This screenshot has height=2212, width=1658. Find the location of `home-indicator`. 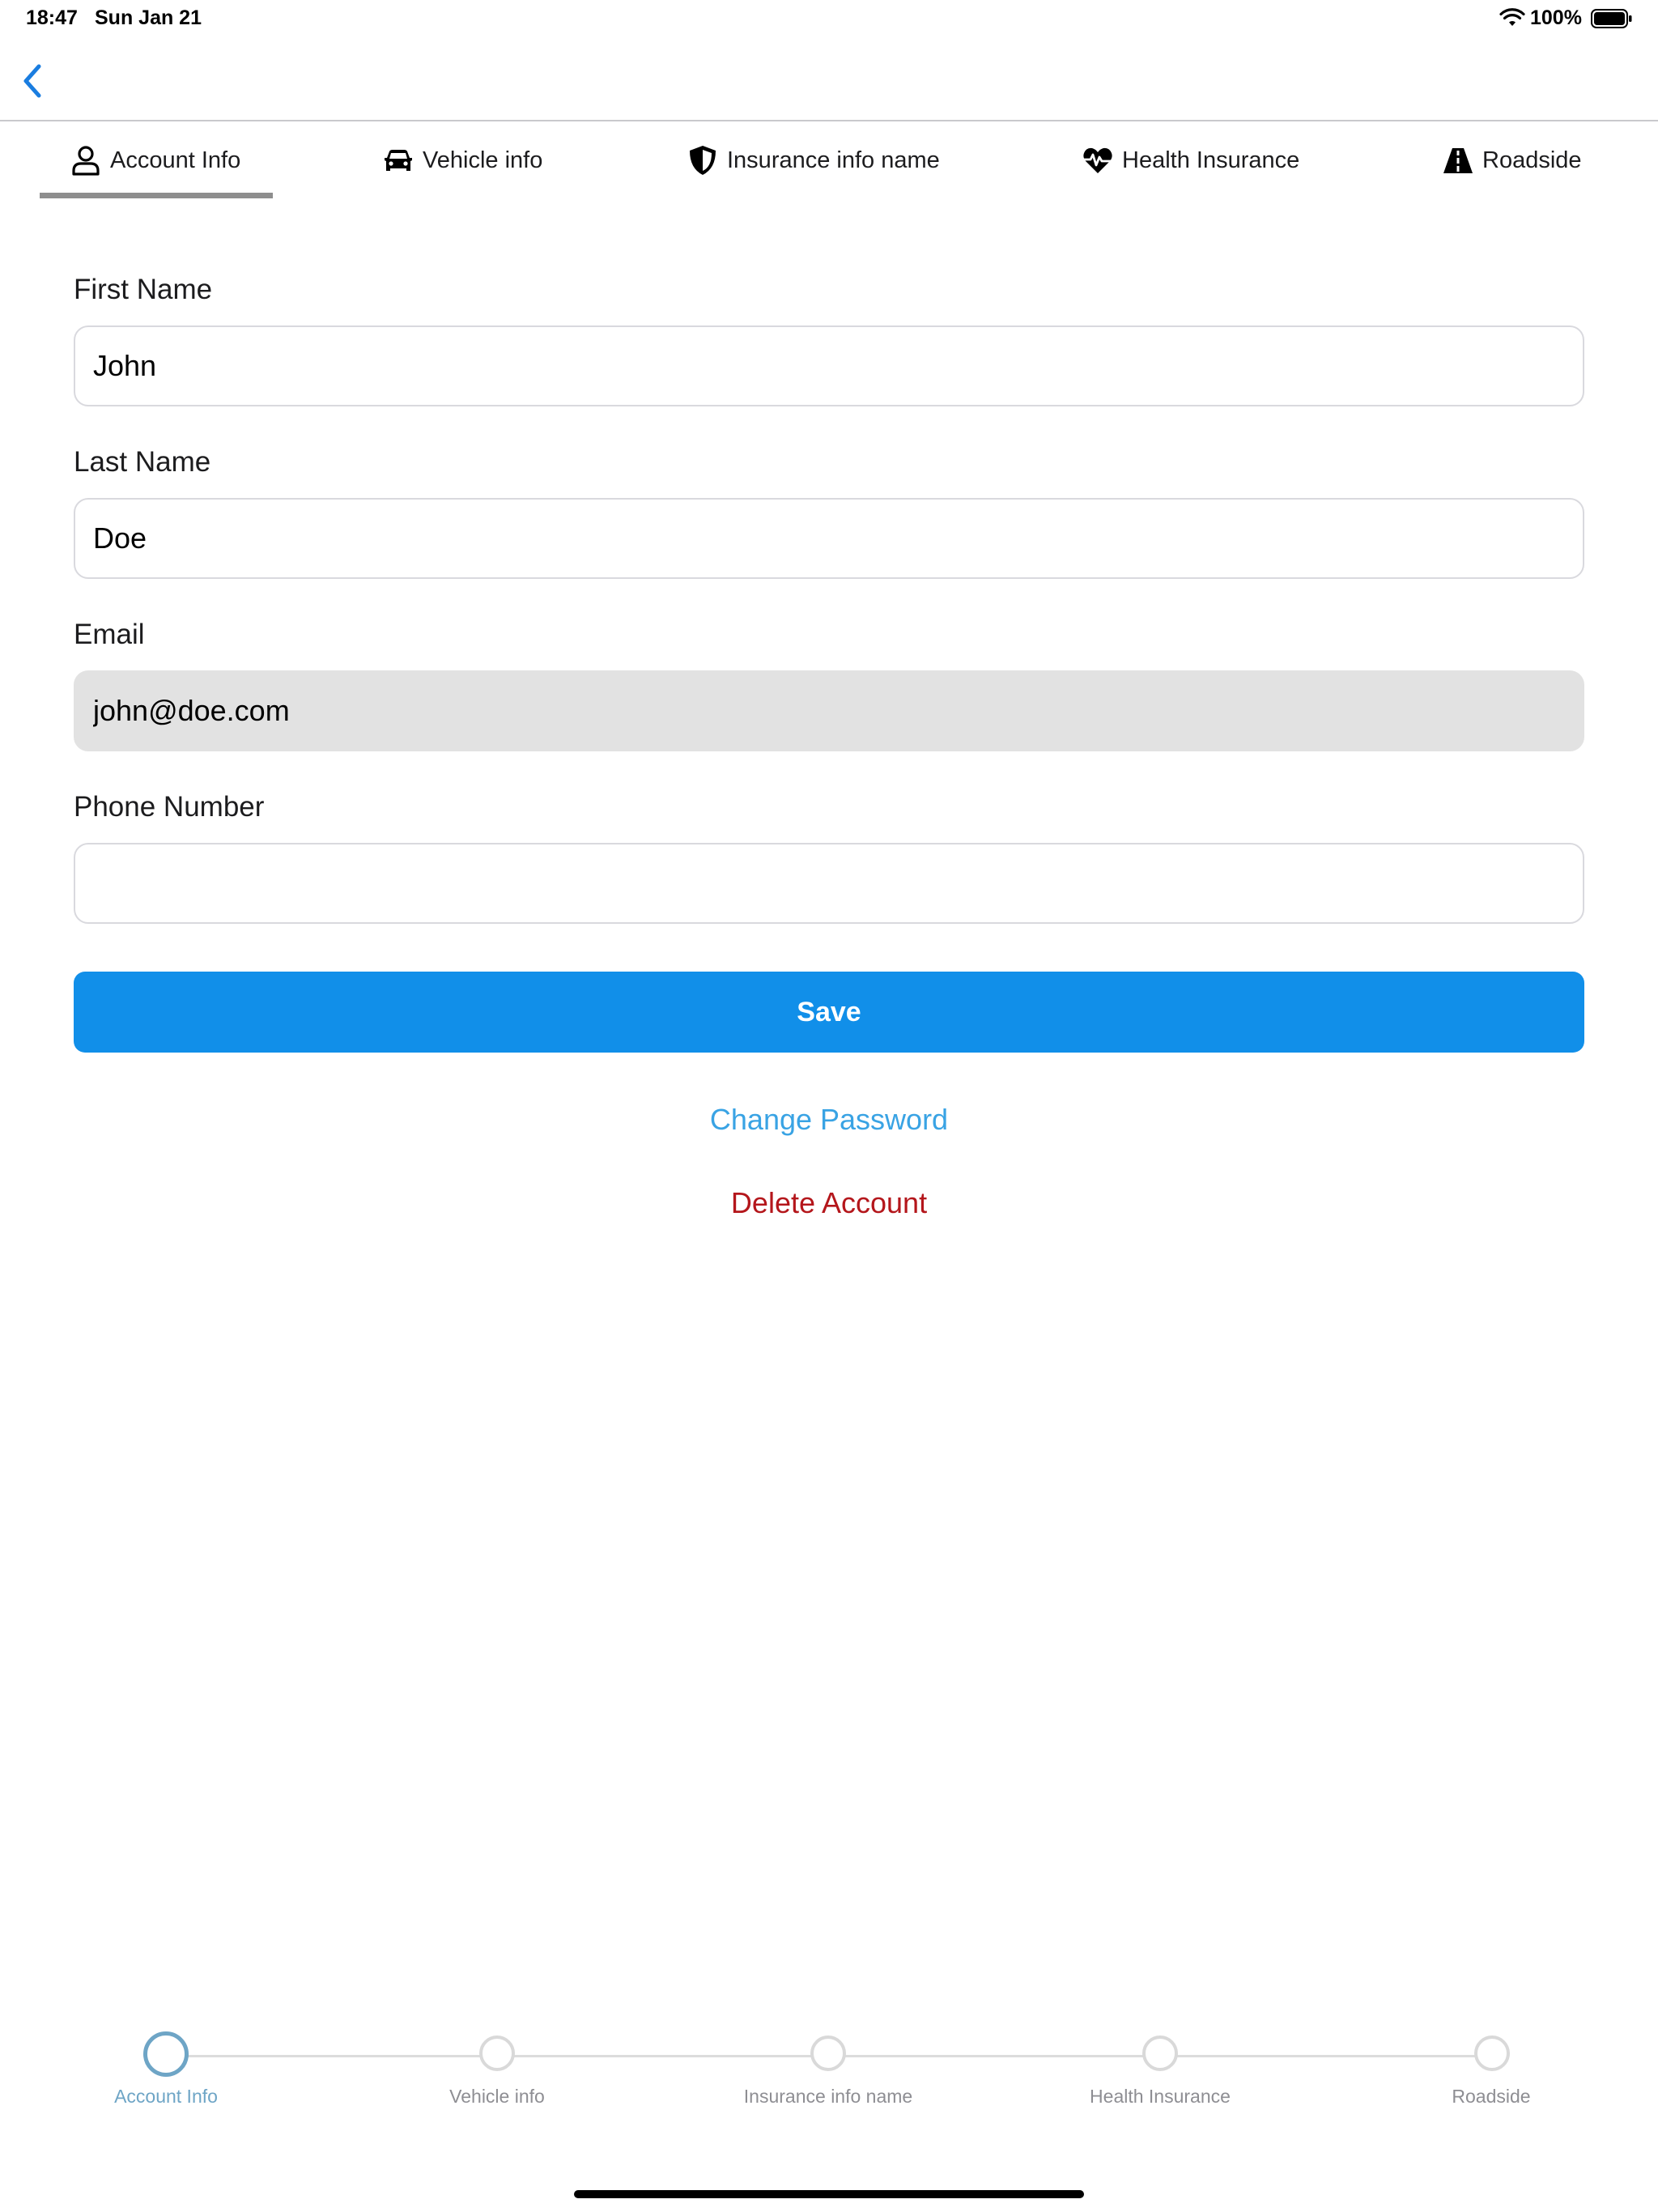

home-indicator is located at coordinates (829, 2194).